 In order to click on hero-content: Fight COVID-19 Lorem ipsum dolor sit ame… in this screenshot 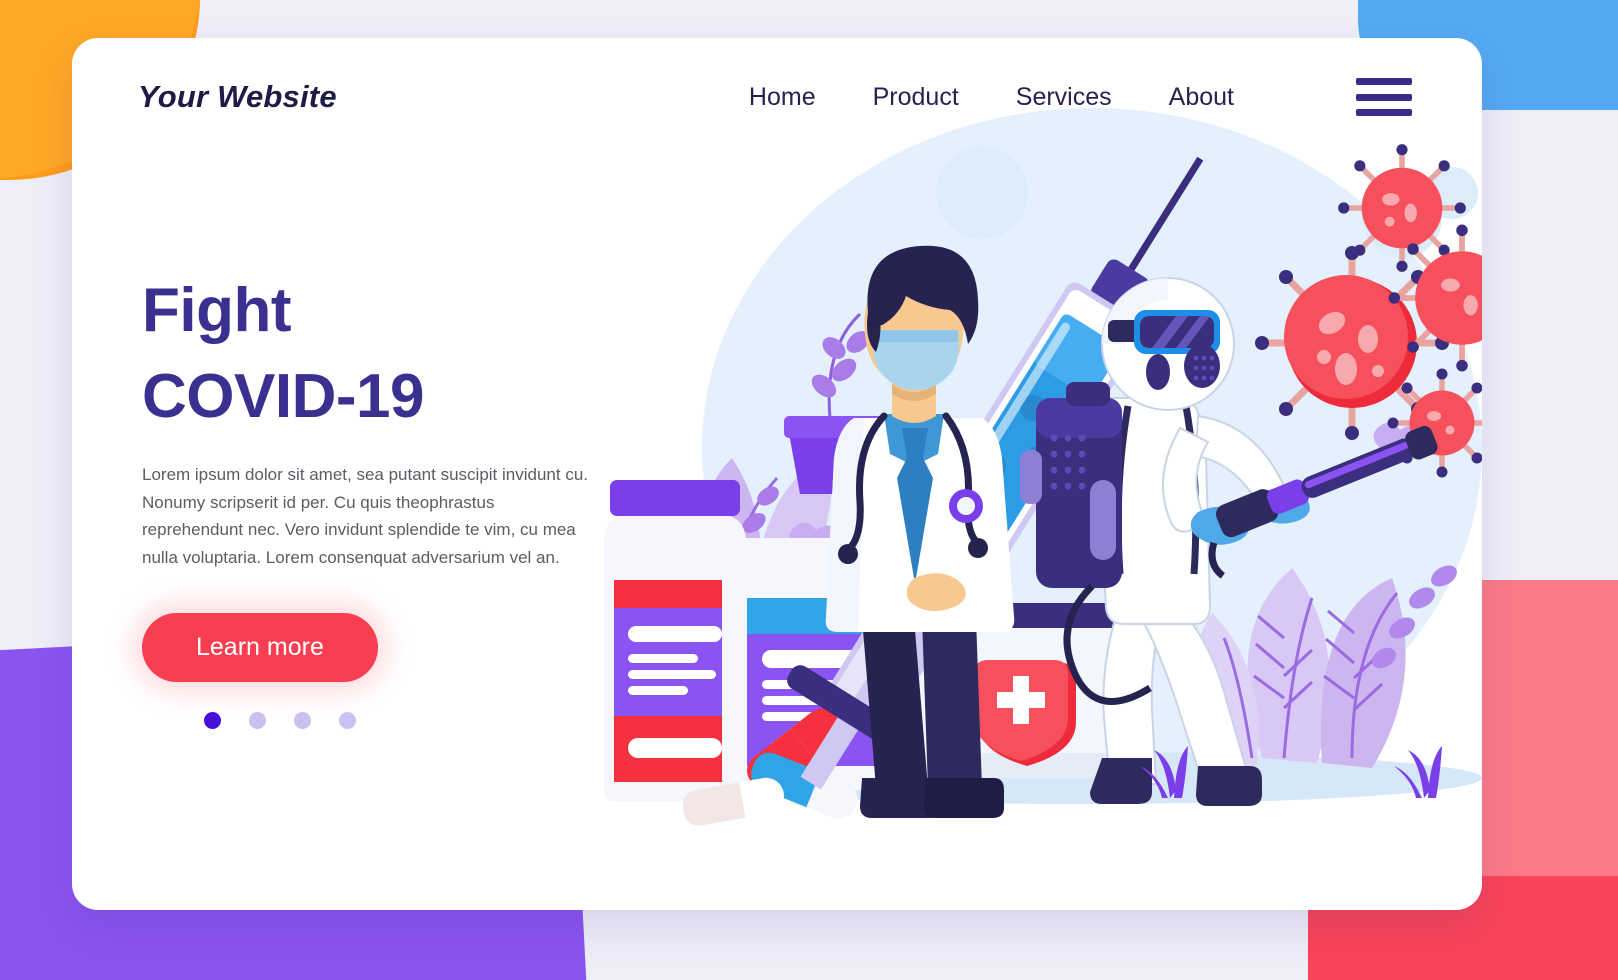, I will do `click(377, 499)`.